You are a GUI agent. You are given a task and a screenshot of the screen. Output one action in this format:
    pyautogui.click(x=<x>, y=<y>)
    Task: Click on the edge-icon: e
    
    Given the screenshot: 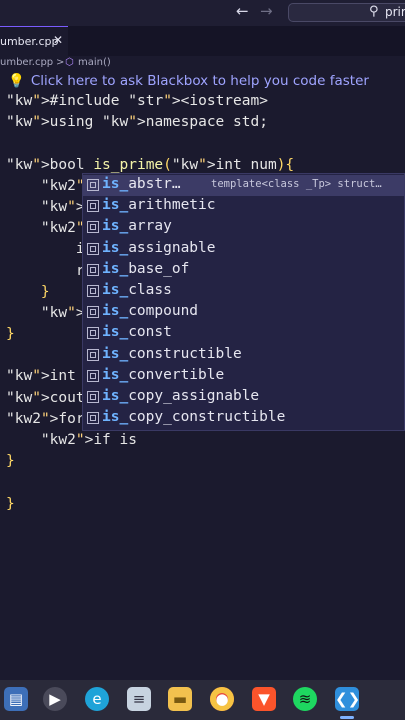 What is the action you would take?
    pyautogui.click(x=97, y=699)
    